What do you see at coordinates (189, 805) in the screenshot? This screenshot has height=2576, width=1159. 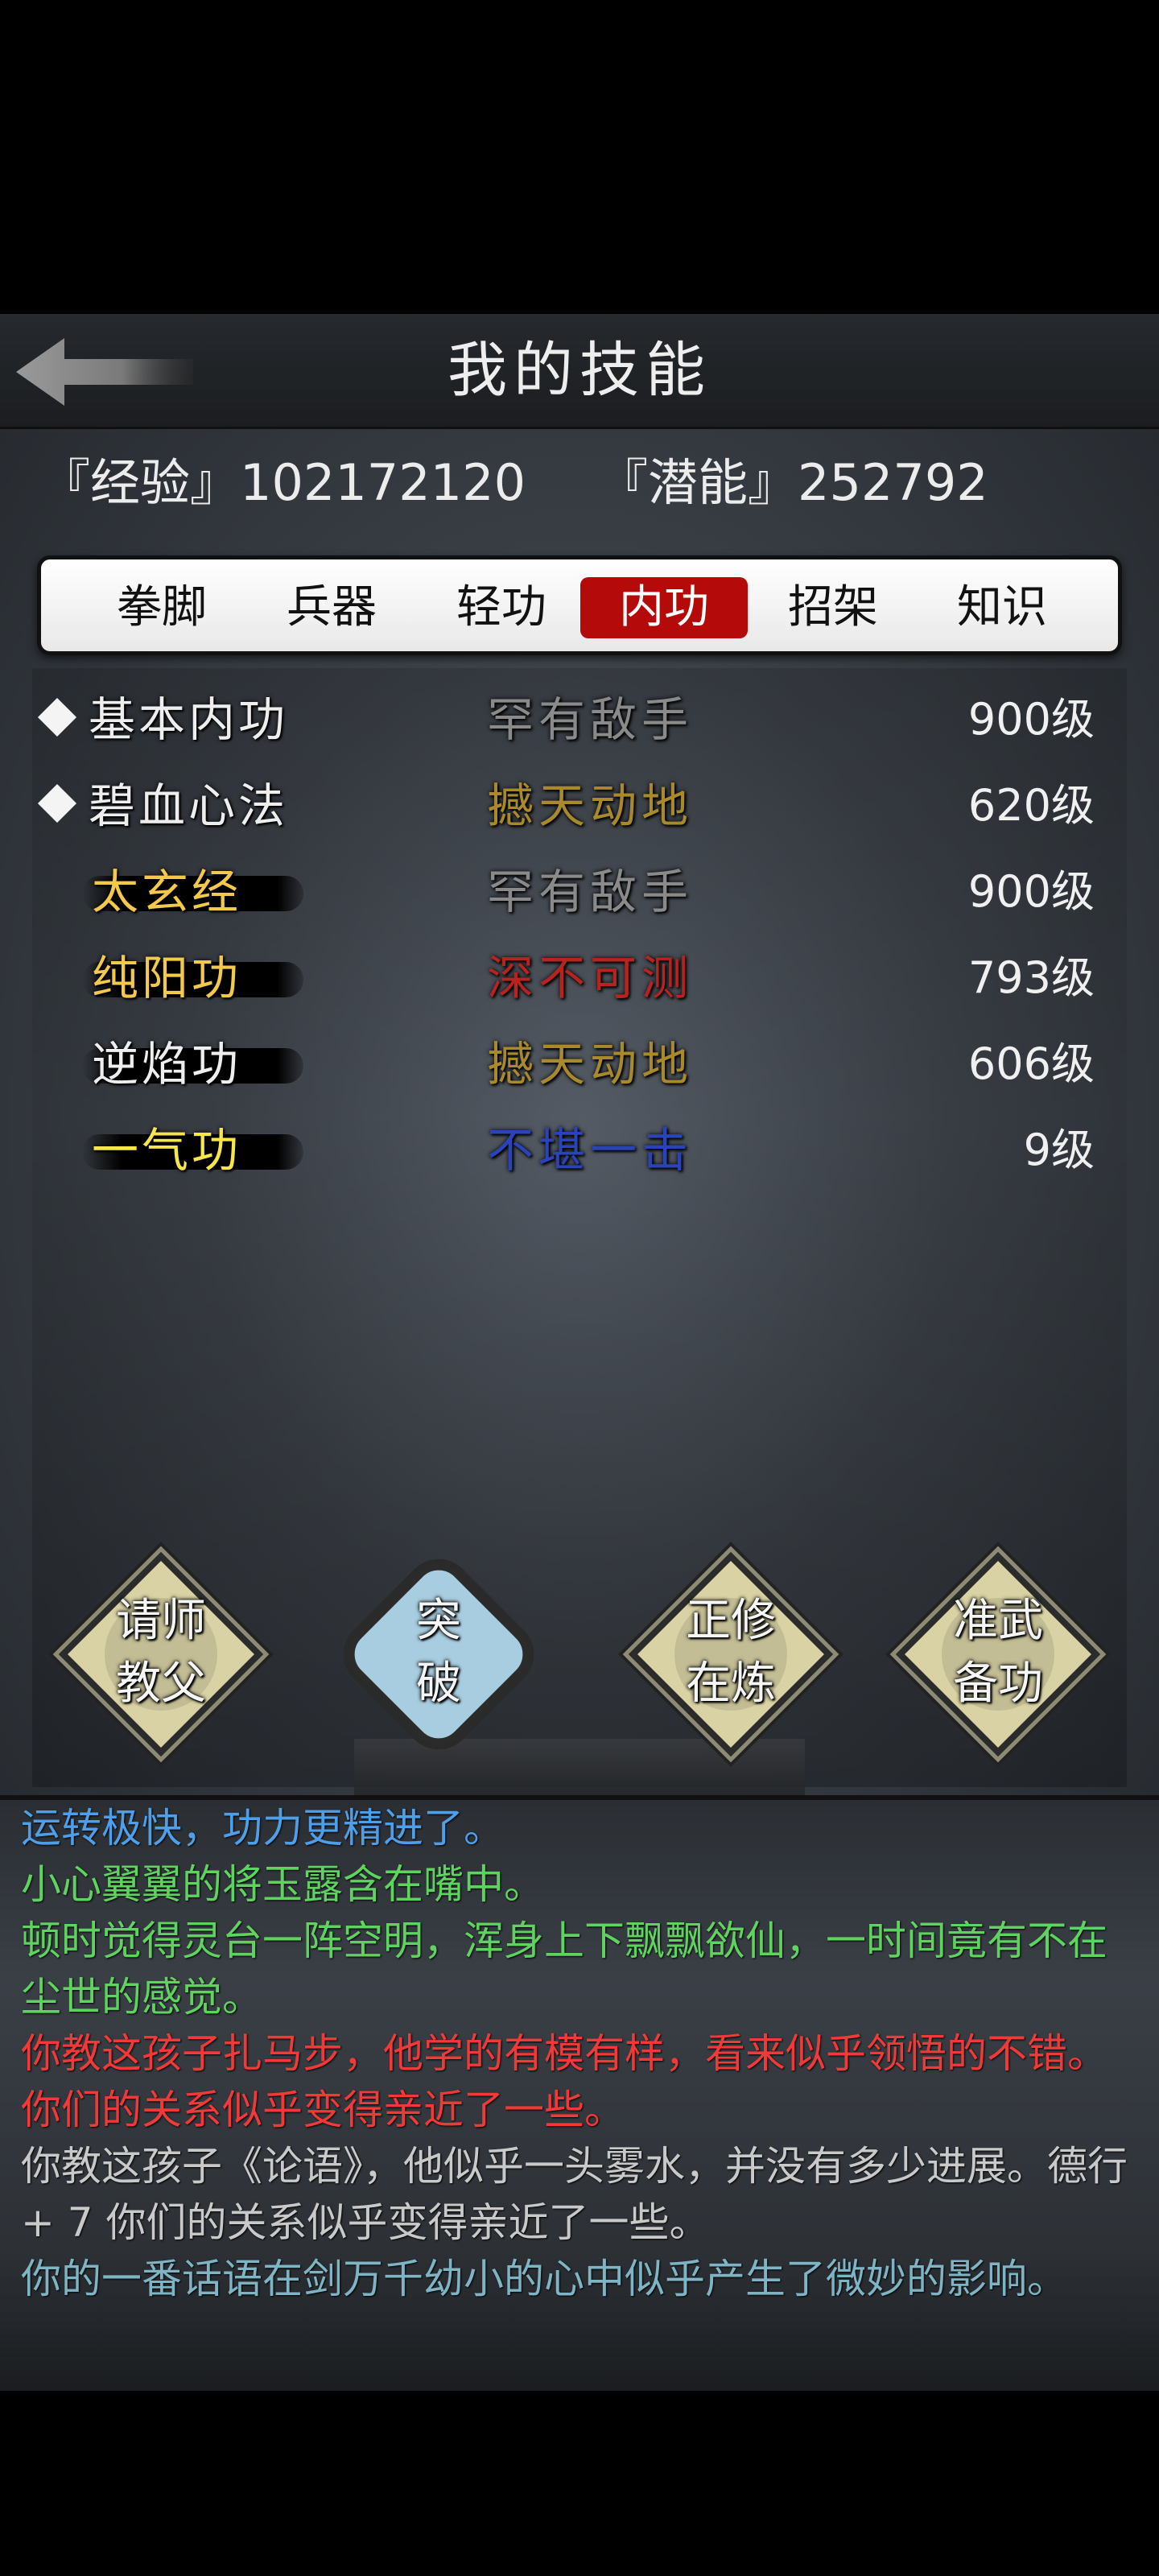 I see `skill-name: 碧血心法` at bounding box center [189, 805].